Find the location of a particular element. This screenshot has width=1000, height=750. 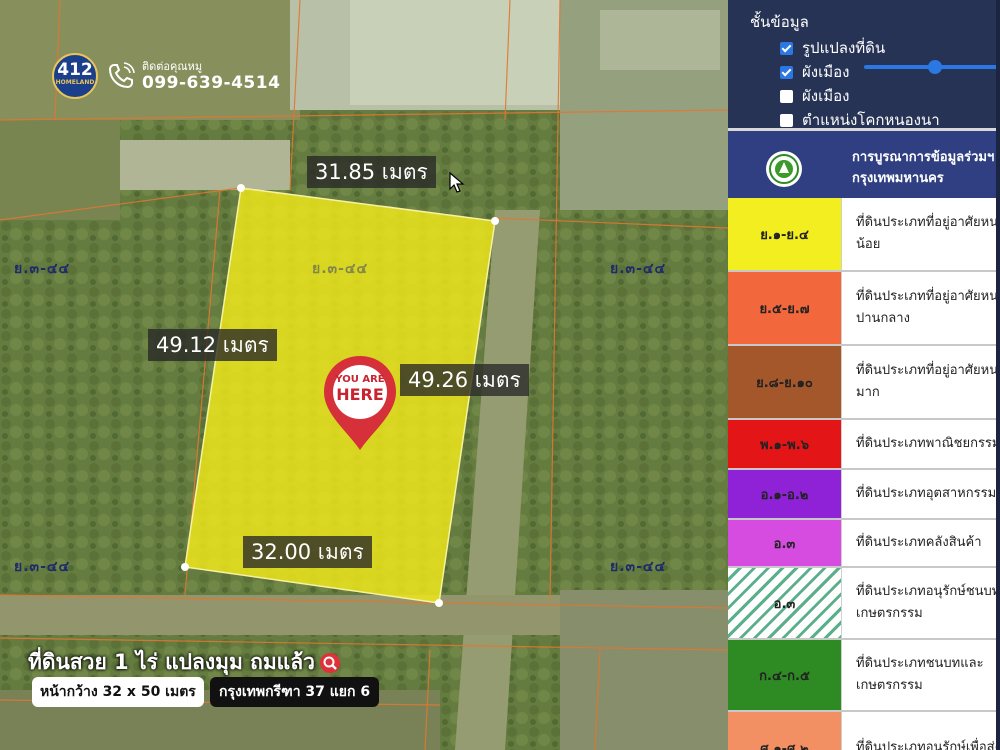

phone-icon is located at coordinates (121, 75).